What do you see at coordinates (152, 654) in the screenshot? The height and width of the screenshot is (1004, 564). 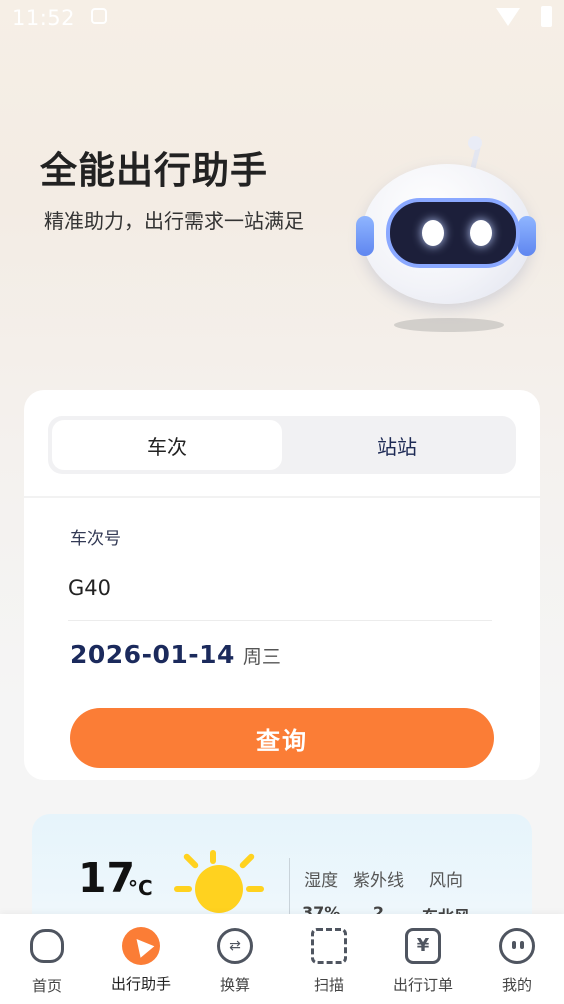 I see `date-value: 2026-01-14` at bounding box center [152, 654].